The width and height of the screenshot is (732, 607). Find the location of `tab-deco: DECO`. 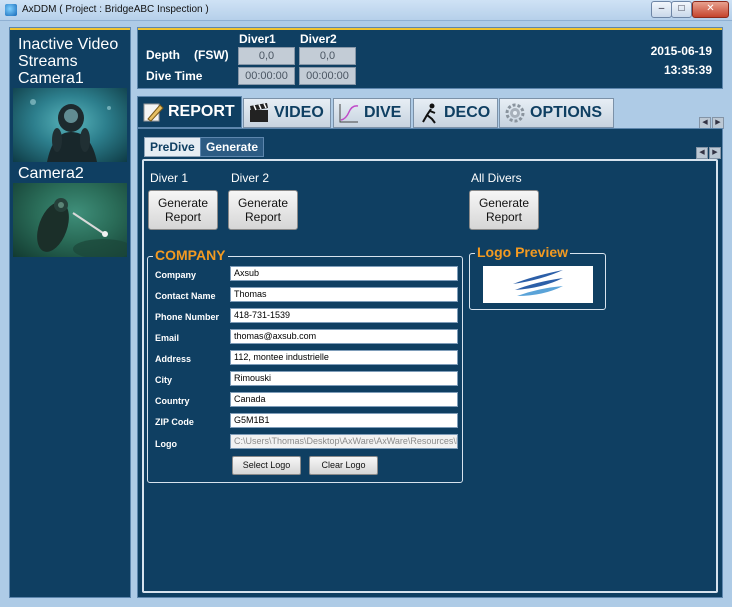

tab-deco: DECO is located at coordinates (455, 113).